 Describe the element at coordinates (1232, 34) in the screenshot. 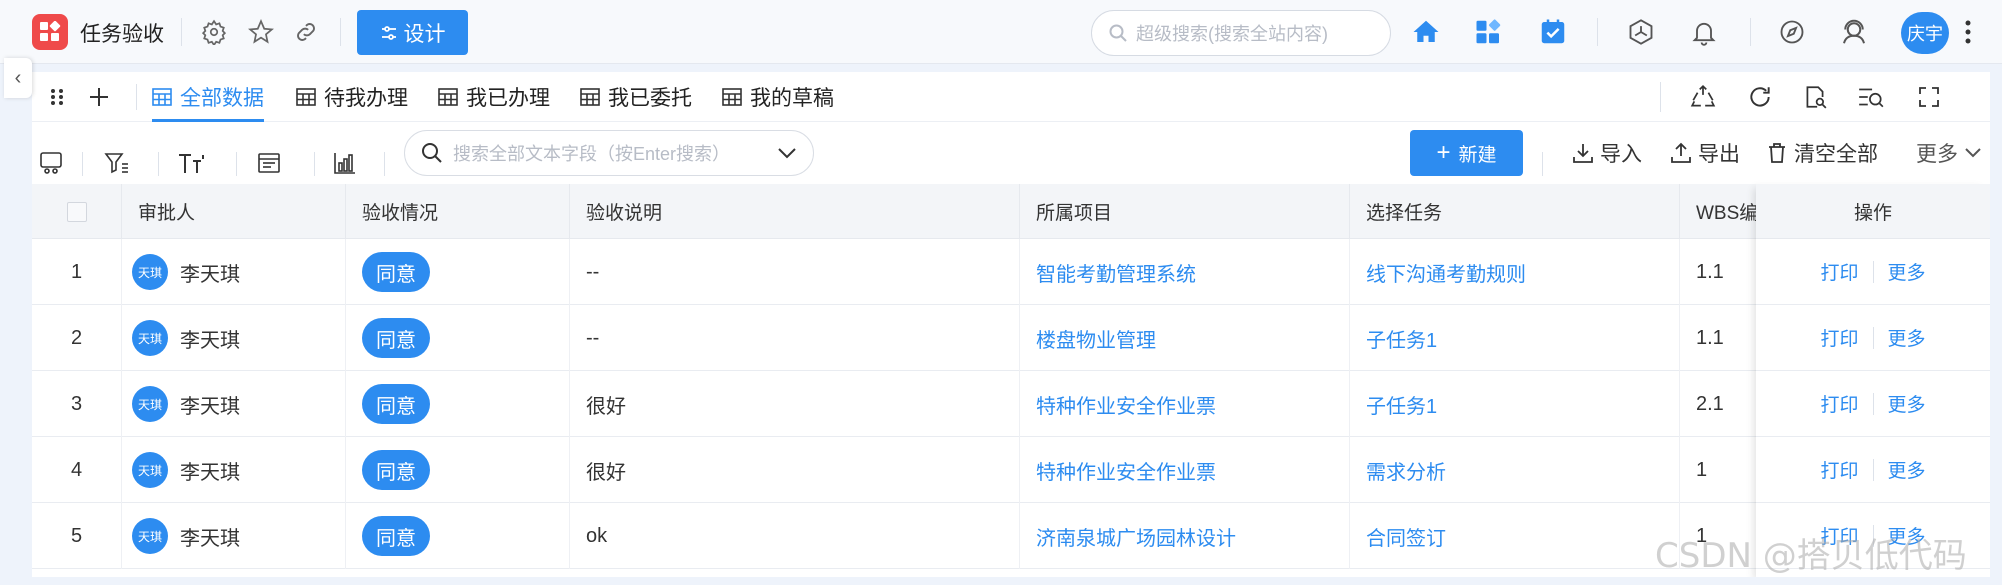

I see `super-search-placeholder: 超级搜索(搜索全站内容)` at that location.